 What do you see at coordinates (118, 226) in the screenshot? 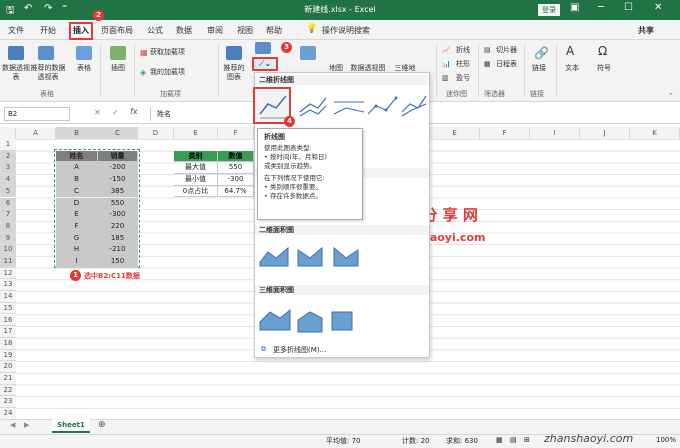
I see `cell: 220` at bounding box center [118, 226].